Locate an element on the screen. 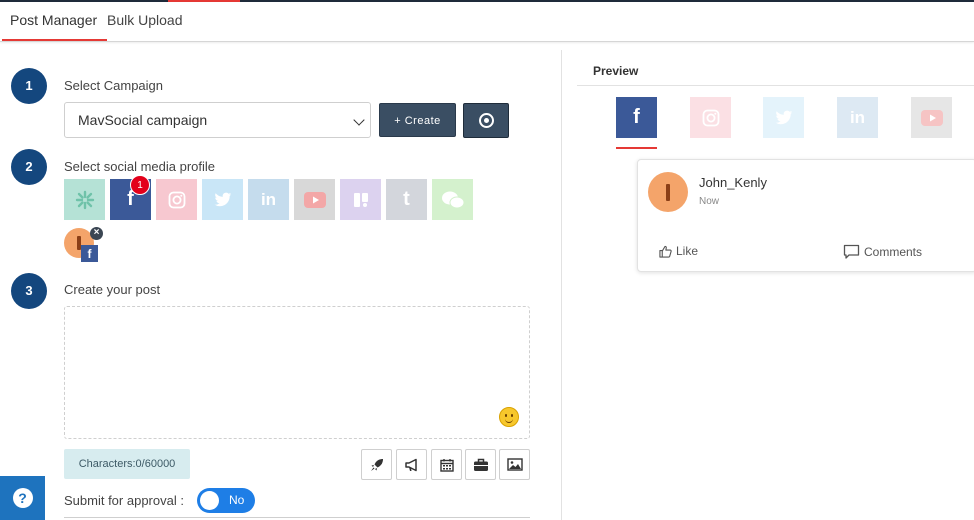 This screenshot has height=520, width=974. media-button is located at coordinates (514, 464).